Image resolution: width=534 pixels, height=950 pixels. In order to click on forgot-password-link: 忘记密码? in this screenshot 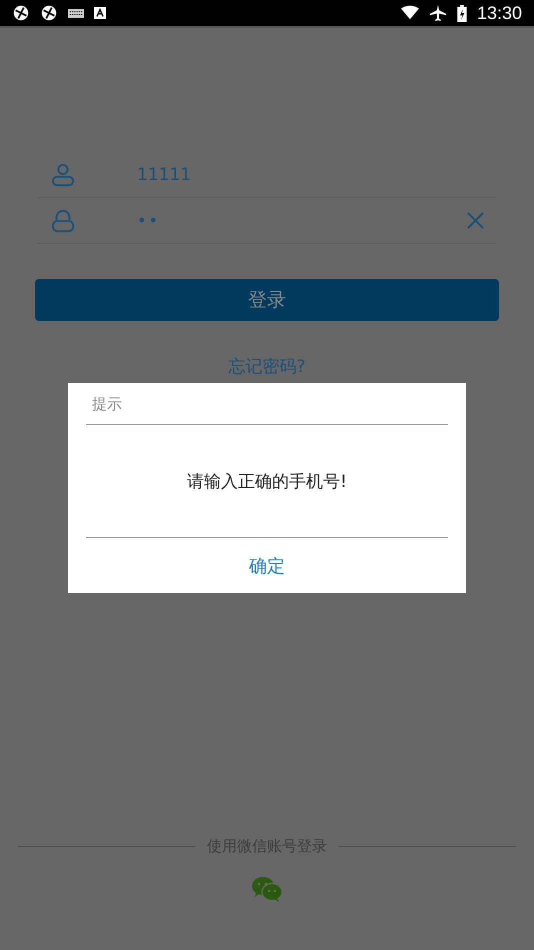, I will do `click(267, 366)`.